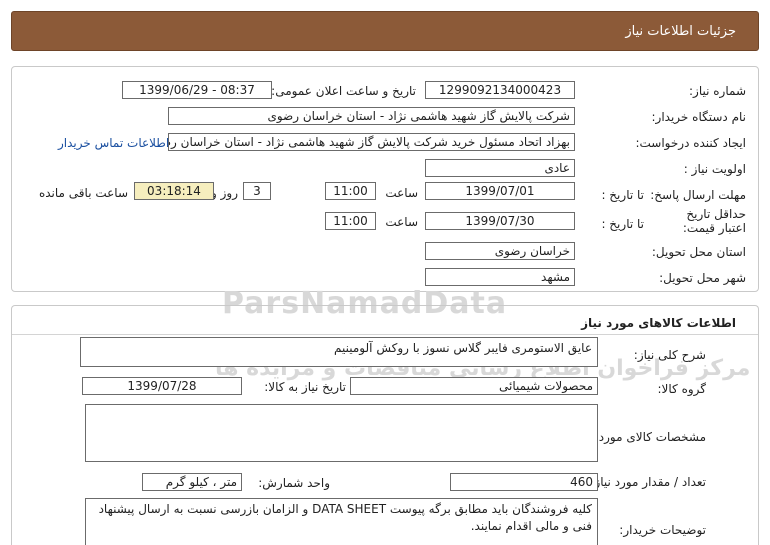 The width and height of the screenshot is (770, 545). What do you see at coordinates (500, 277) in the screenshot?
I see `city-field: مشهد` at bounding box center [500, 277].